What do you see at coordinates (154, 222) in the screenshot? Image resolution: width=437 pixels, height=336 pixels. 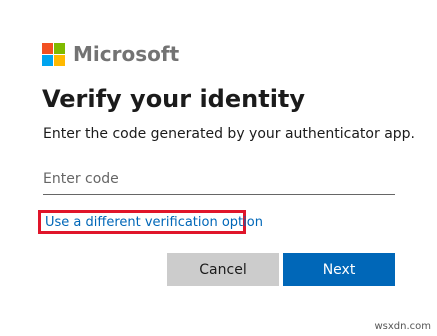 I see `different-verification-option-link: Use a different verification option` at bounding box center [154, 222].